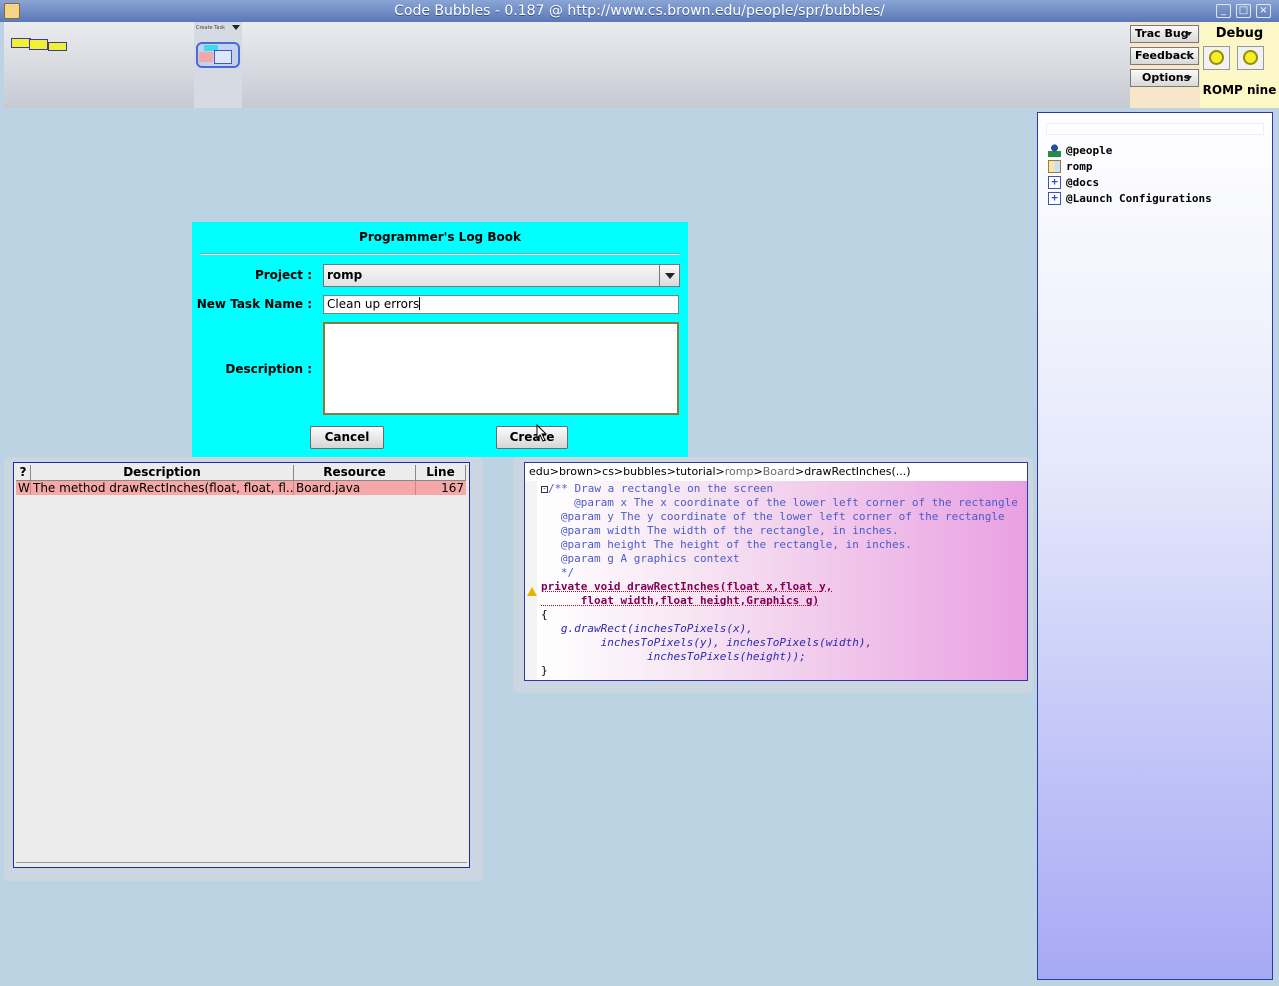 The width and height of the screenshot is (1279, 986). Describe the element at coordinates (440, 254) in the screenshot. I see `divider` at that location.